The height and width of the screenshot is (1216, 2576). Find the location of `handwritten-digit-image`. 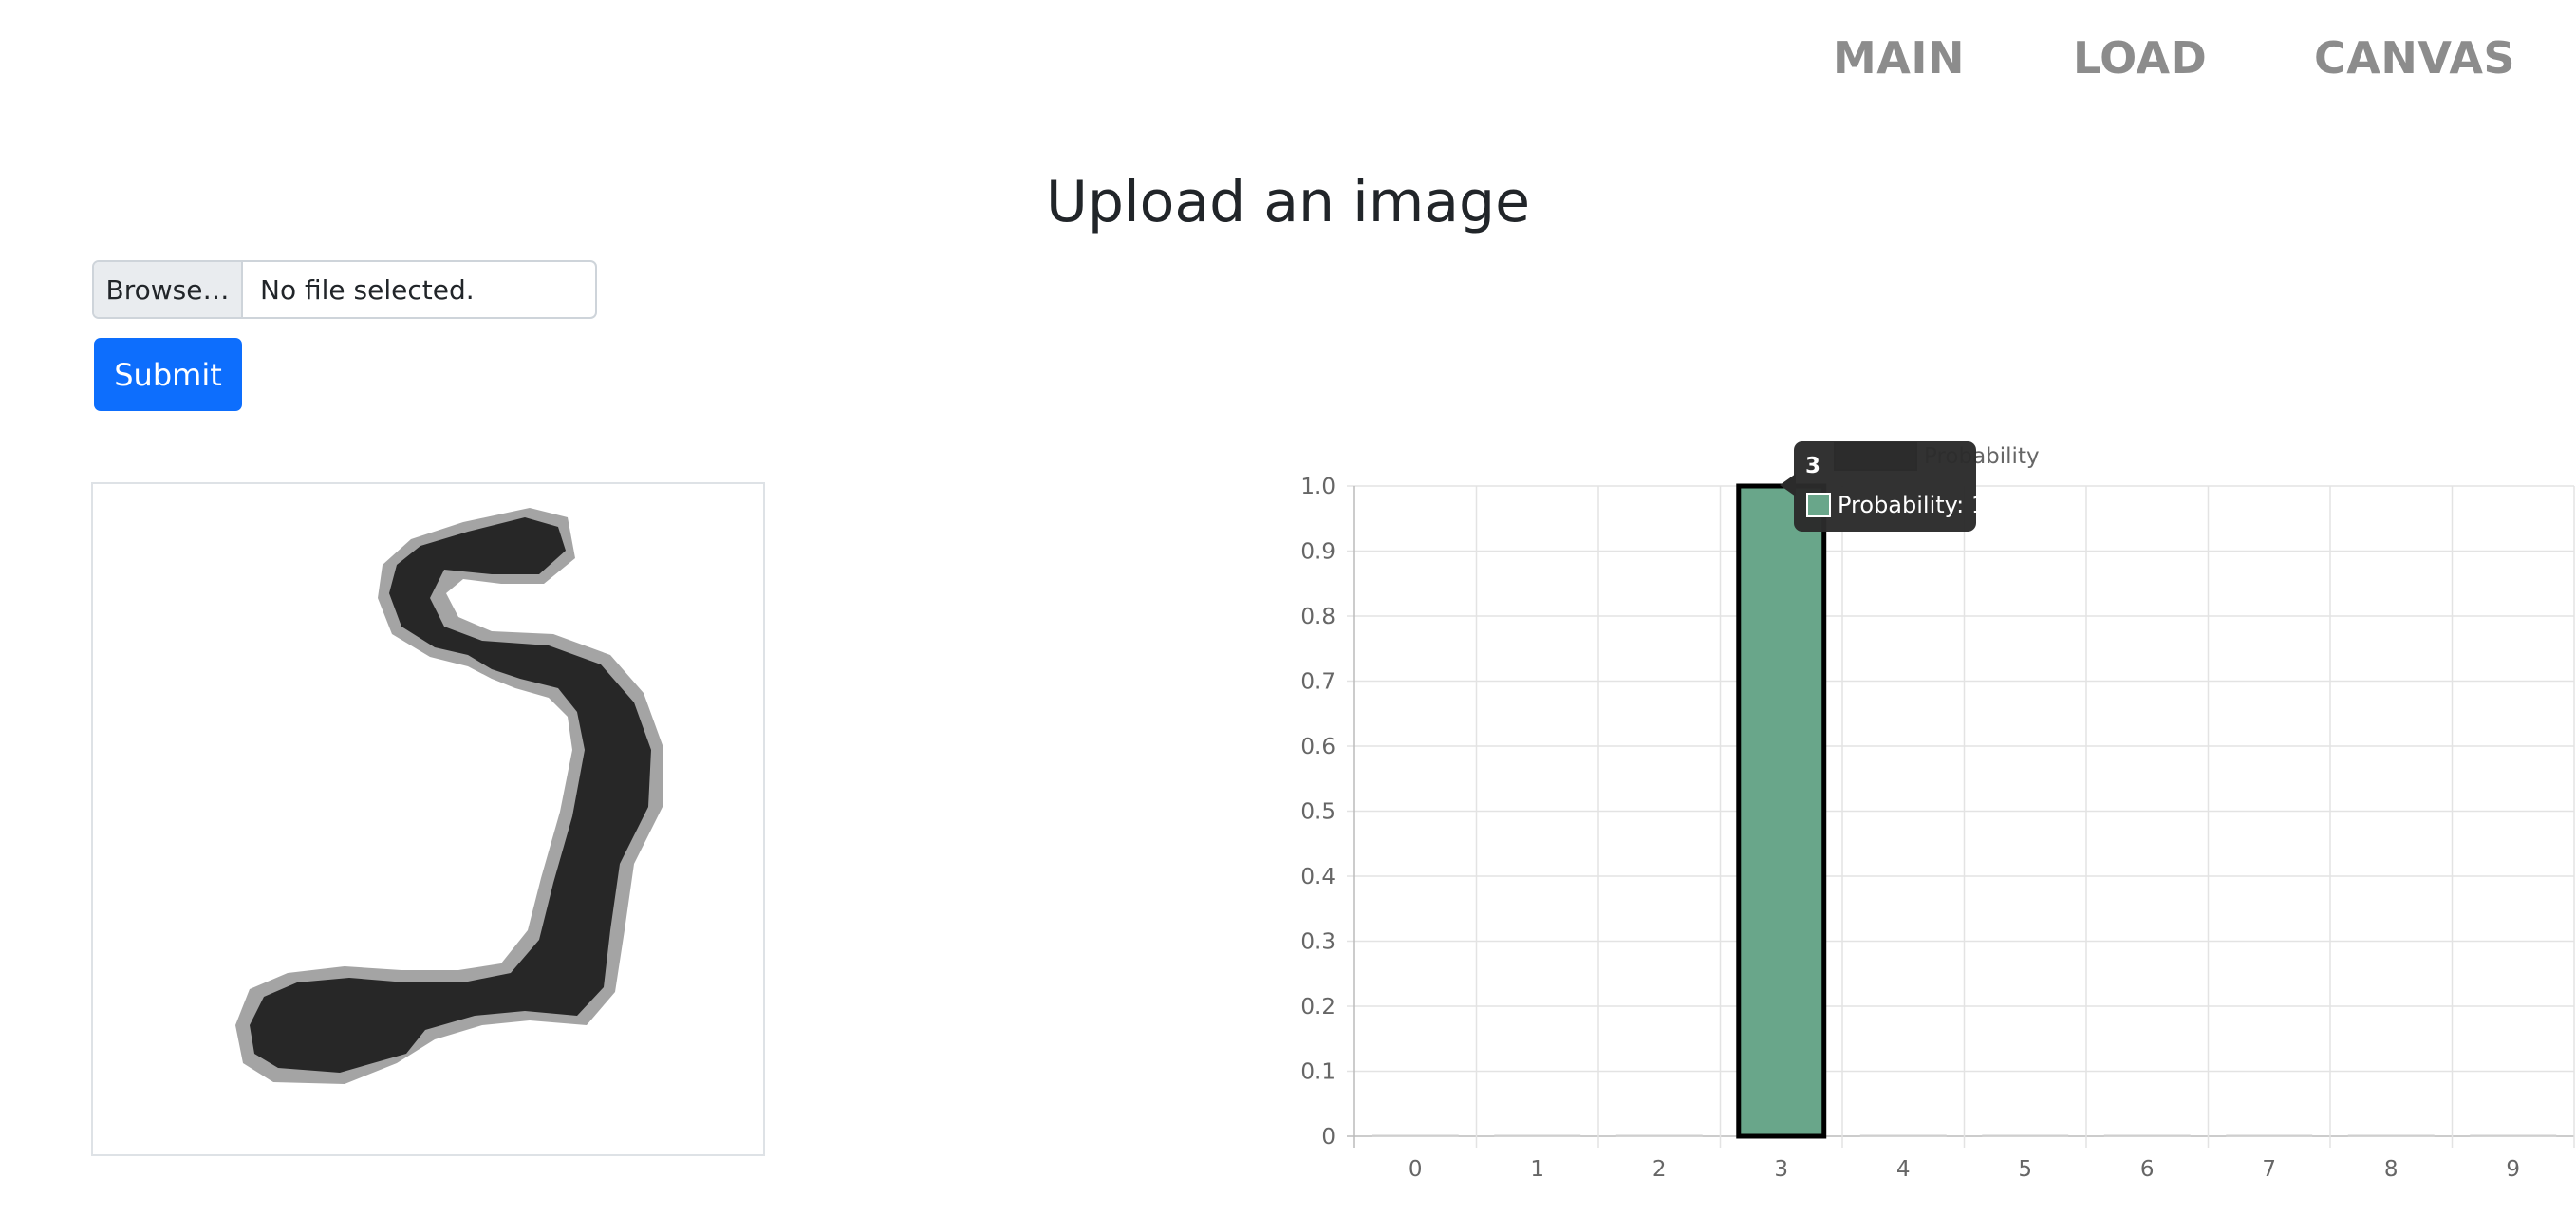

handwritten-digit-image is located at coordinates (449, 796).